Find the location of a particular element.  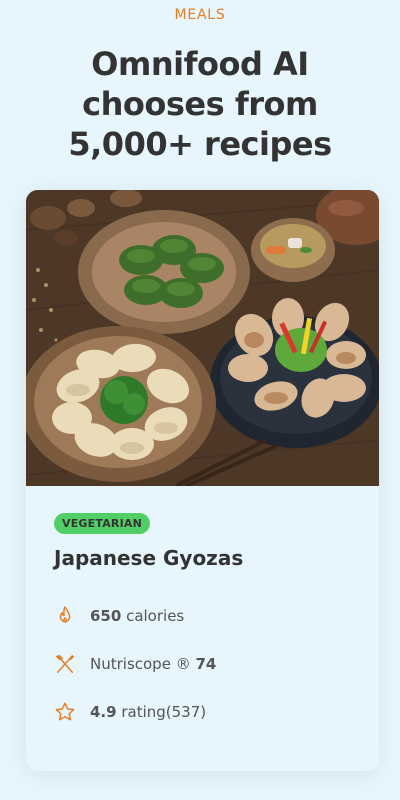

calories-label: calories is located at coordinates (153, 616).